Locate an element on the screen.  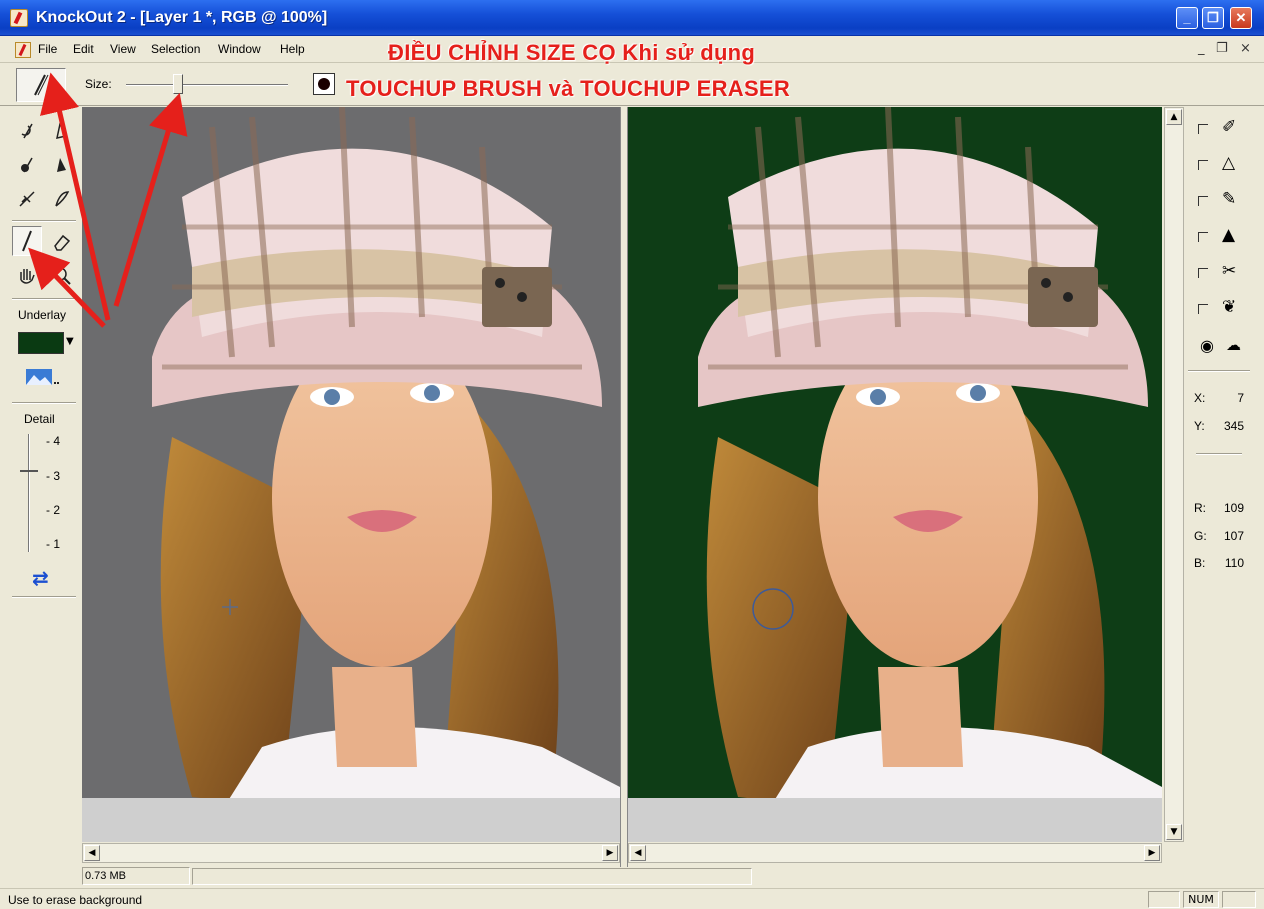
fine-detail-icon: ❦ is located at coordinates (1229, 307).